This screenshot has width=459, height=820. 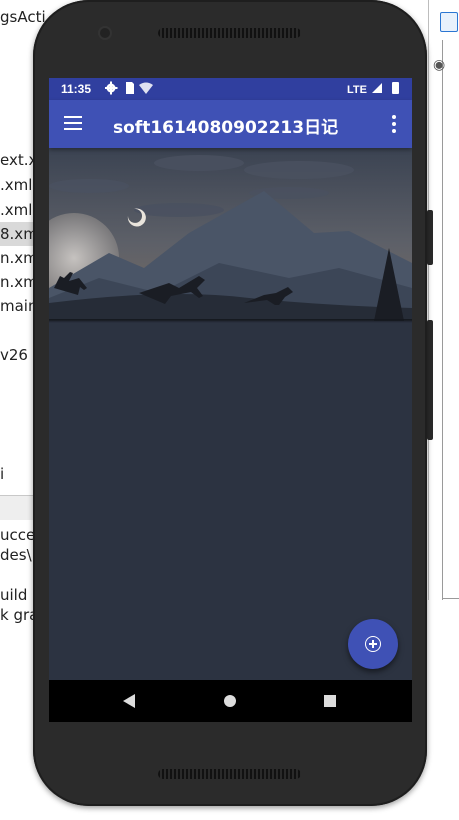 What do you see at coordinates (356, 90) in the screenshot?
I see `network-type: LTE` at bounding box center [356, 90].